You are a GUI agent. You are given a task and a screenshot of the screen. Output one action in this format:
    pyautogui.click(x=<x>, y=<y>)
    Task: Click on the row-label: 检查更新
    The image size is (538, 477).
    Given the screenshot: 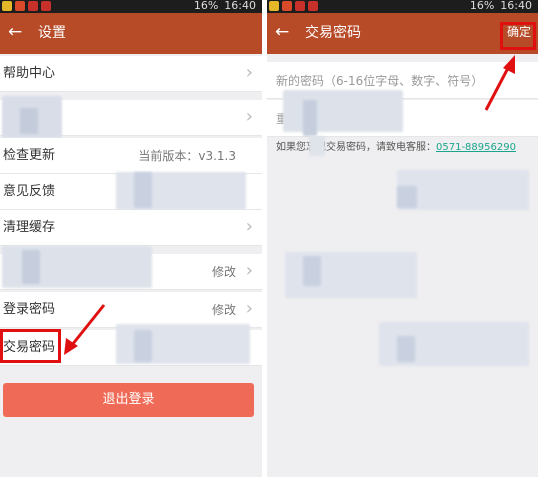 What is the action you would take?
    pyautogui.click(x=29, y=155)
    